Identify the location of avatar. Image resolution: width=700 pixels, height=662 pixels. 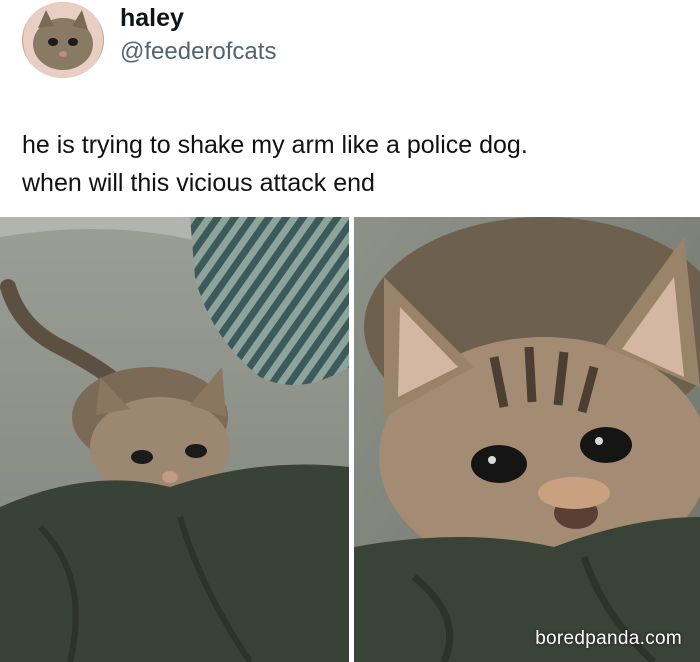
(63, 40).